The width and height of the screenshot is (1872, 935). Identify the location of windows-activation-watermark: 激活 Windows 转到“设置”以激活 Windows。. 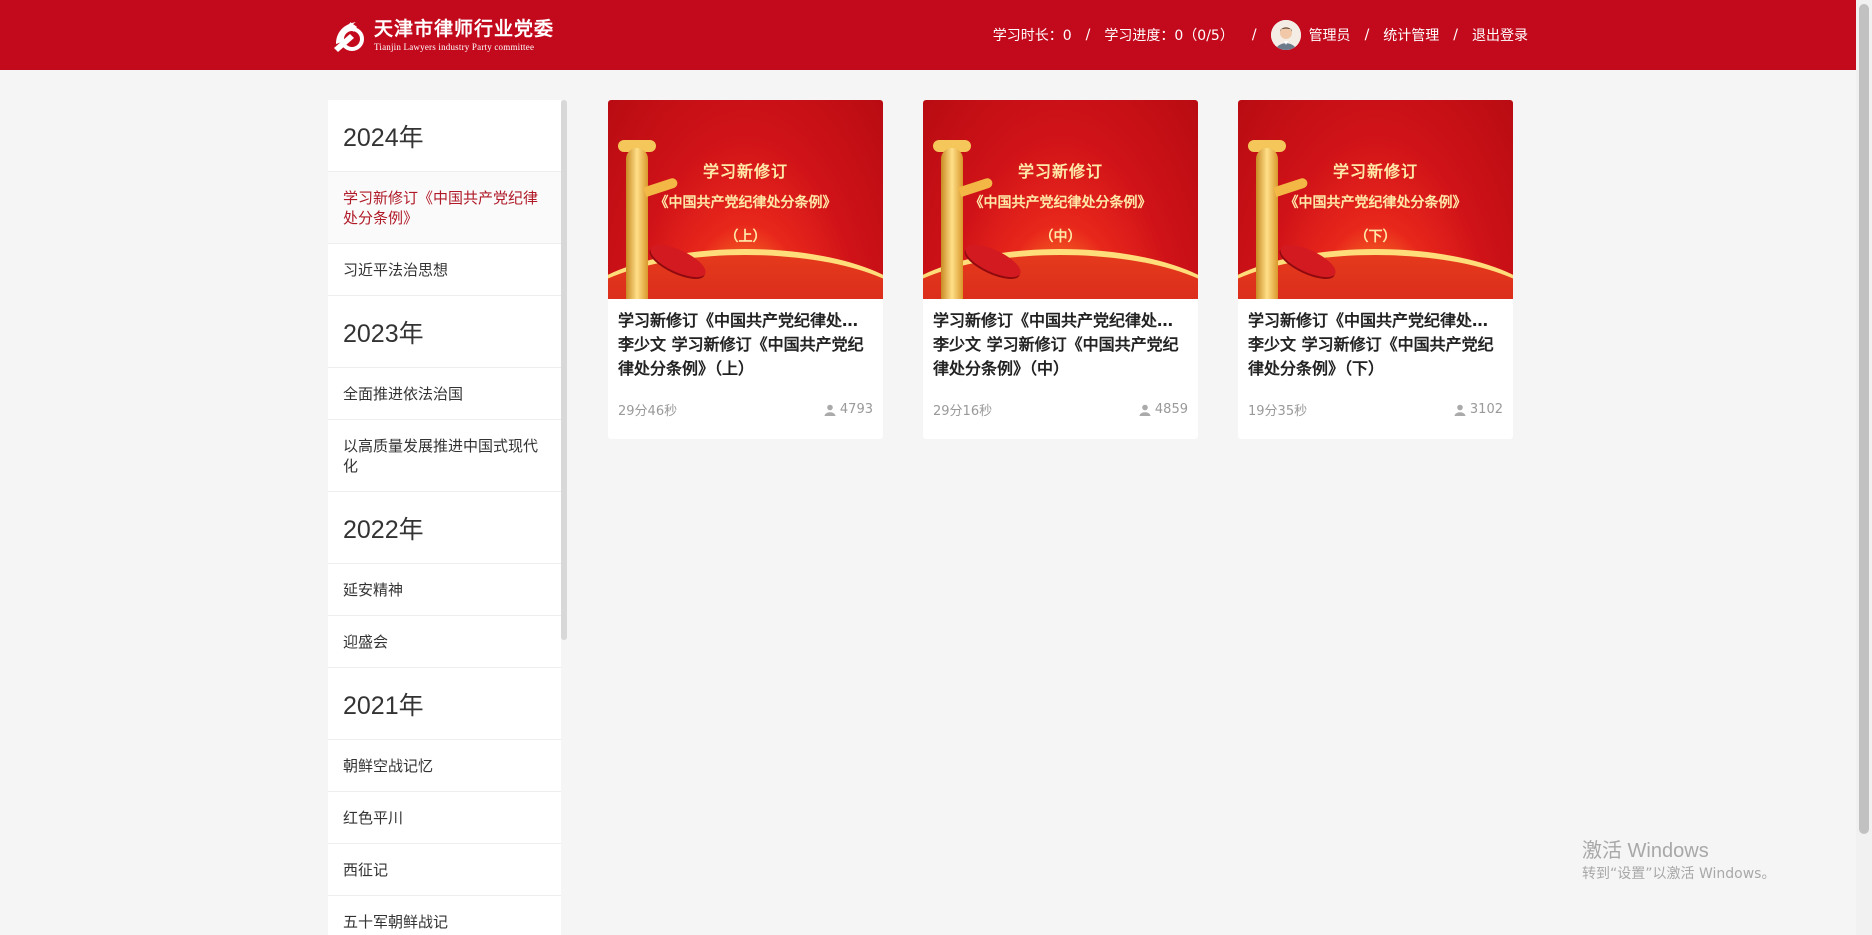
(1678, 861).